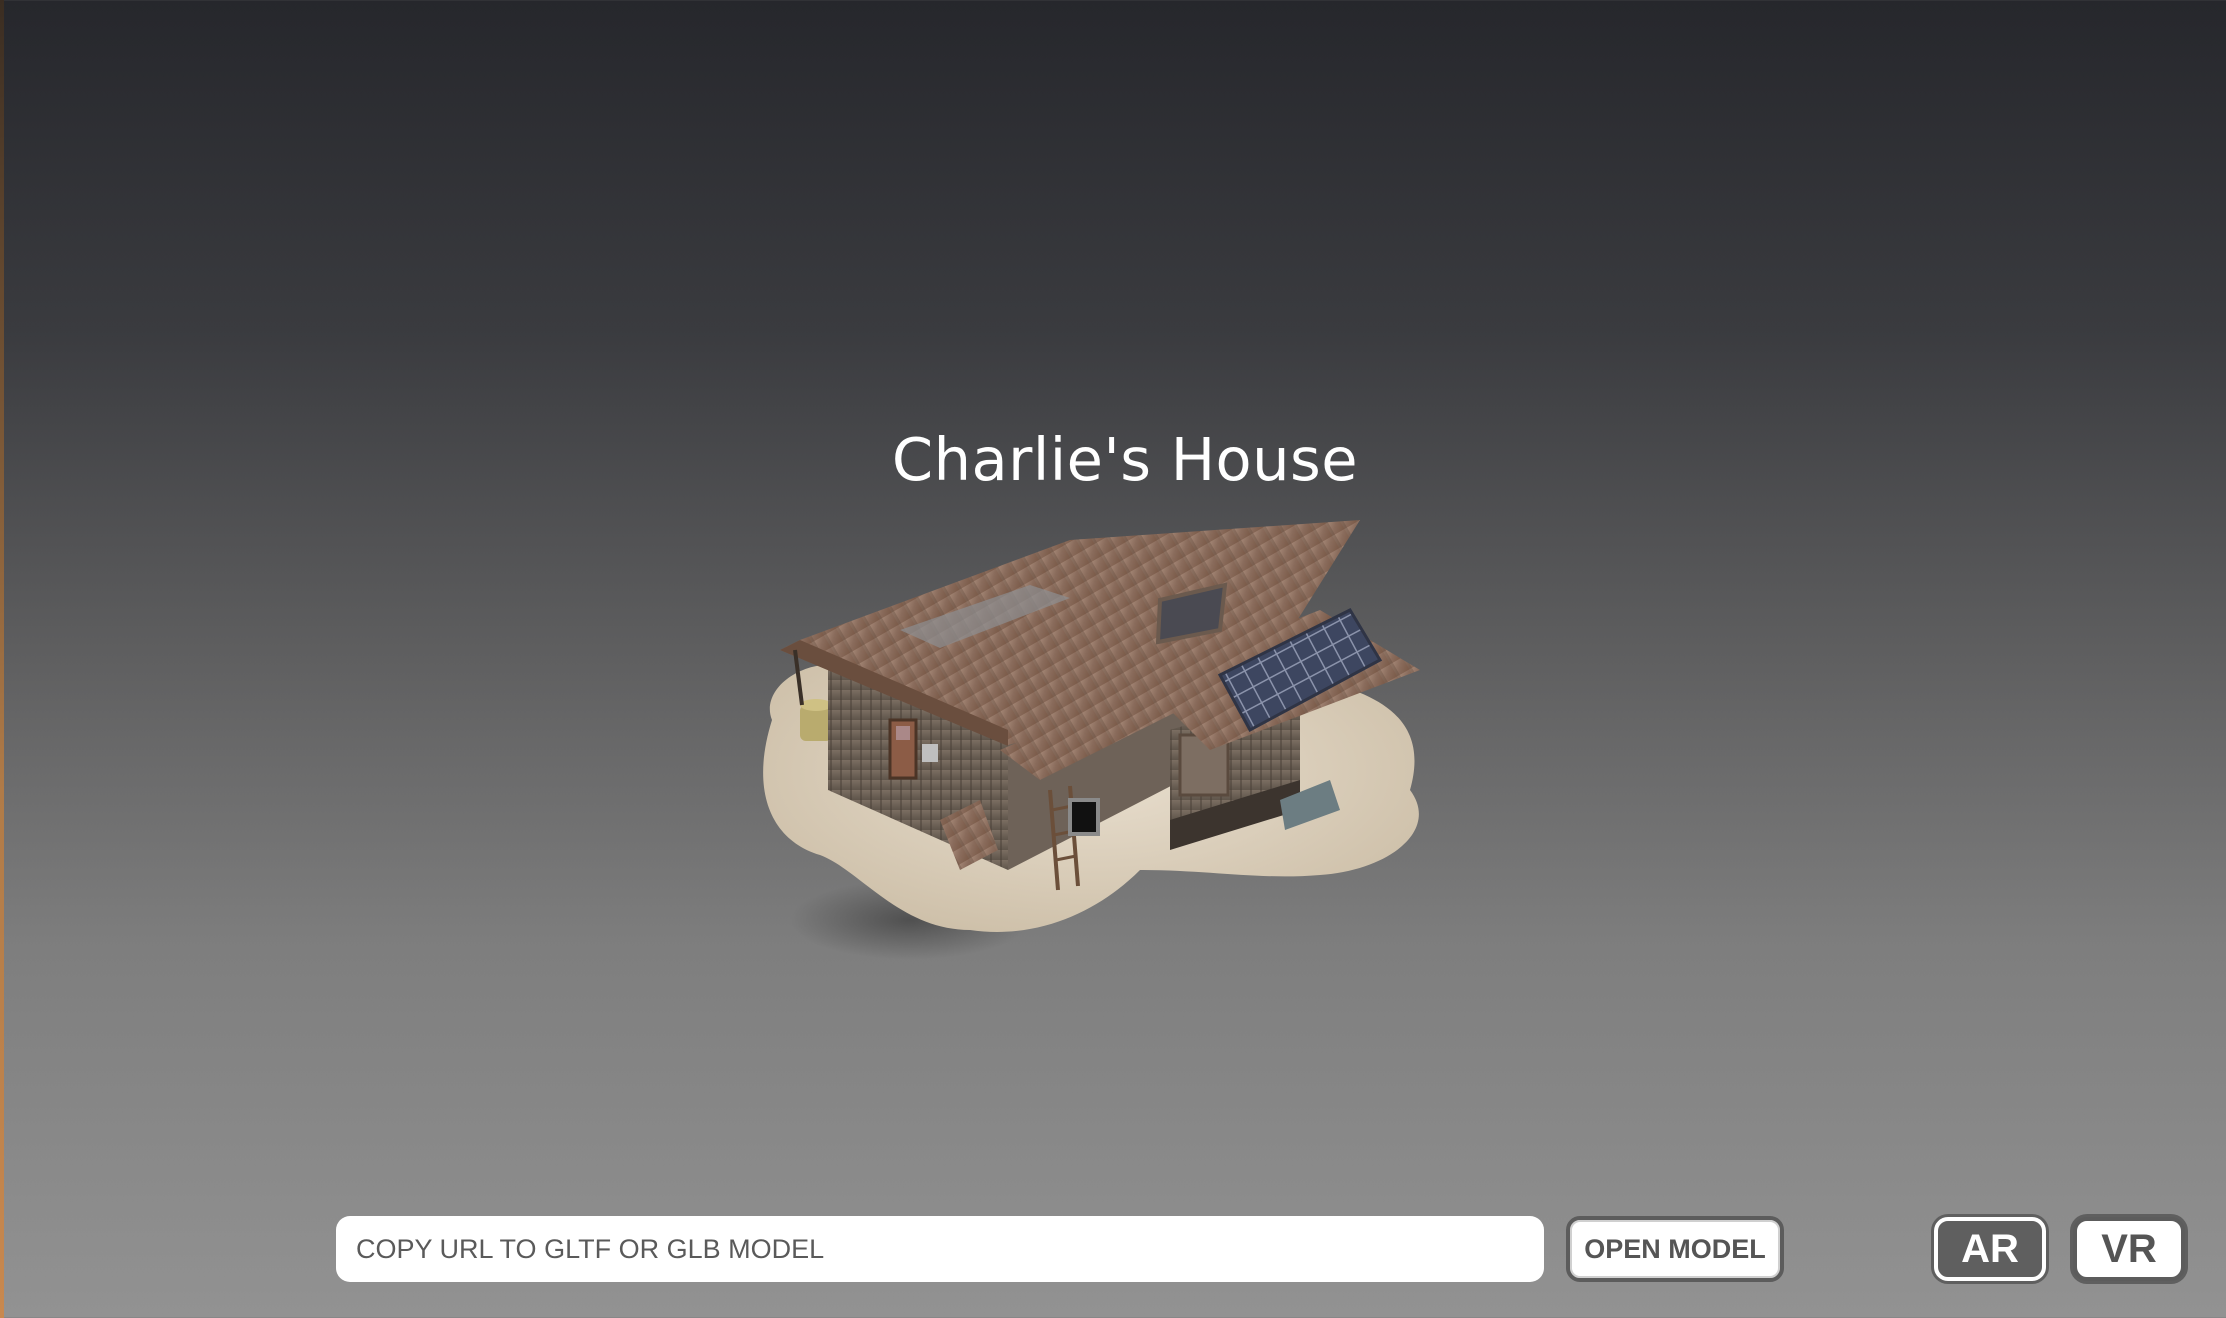 The width and height of the screenshot is (2226, 1318). Describe the element at coordinates (2, 659) in the screenshot. I see `window-edge` at that location.